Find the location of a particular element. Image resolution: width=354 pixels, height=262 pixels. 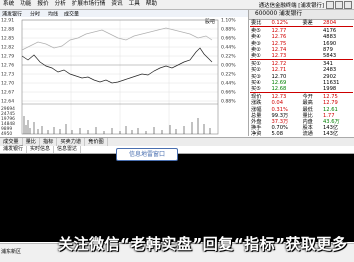

window-controls is located at coordinates (340, 4).